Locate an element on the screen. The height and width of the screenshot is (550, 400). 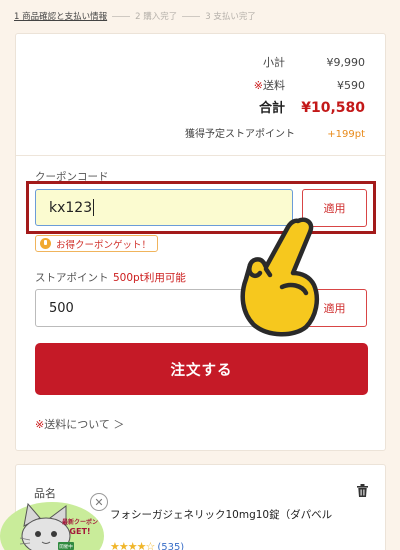
product-rating: ★★★★☆ (535) is located at coordinates (147, 545).